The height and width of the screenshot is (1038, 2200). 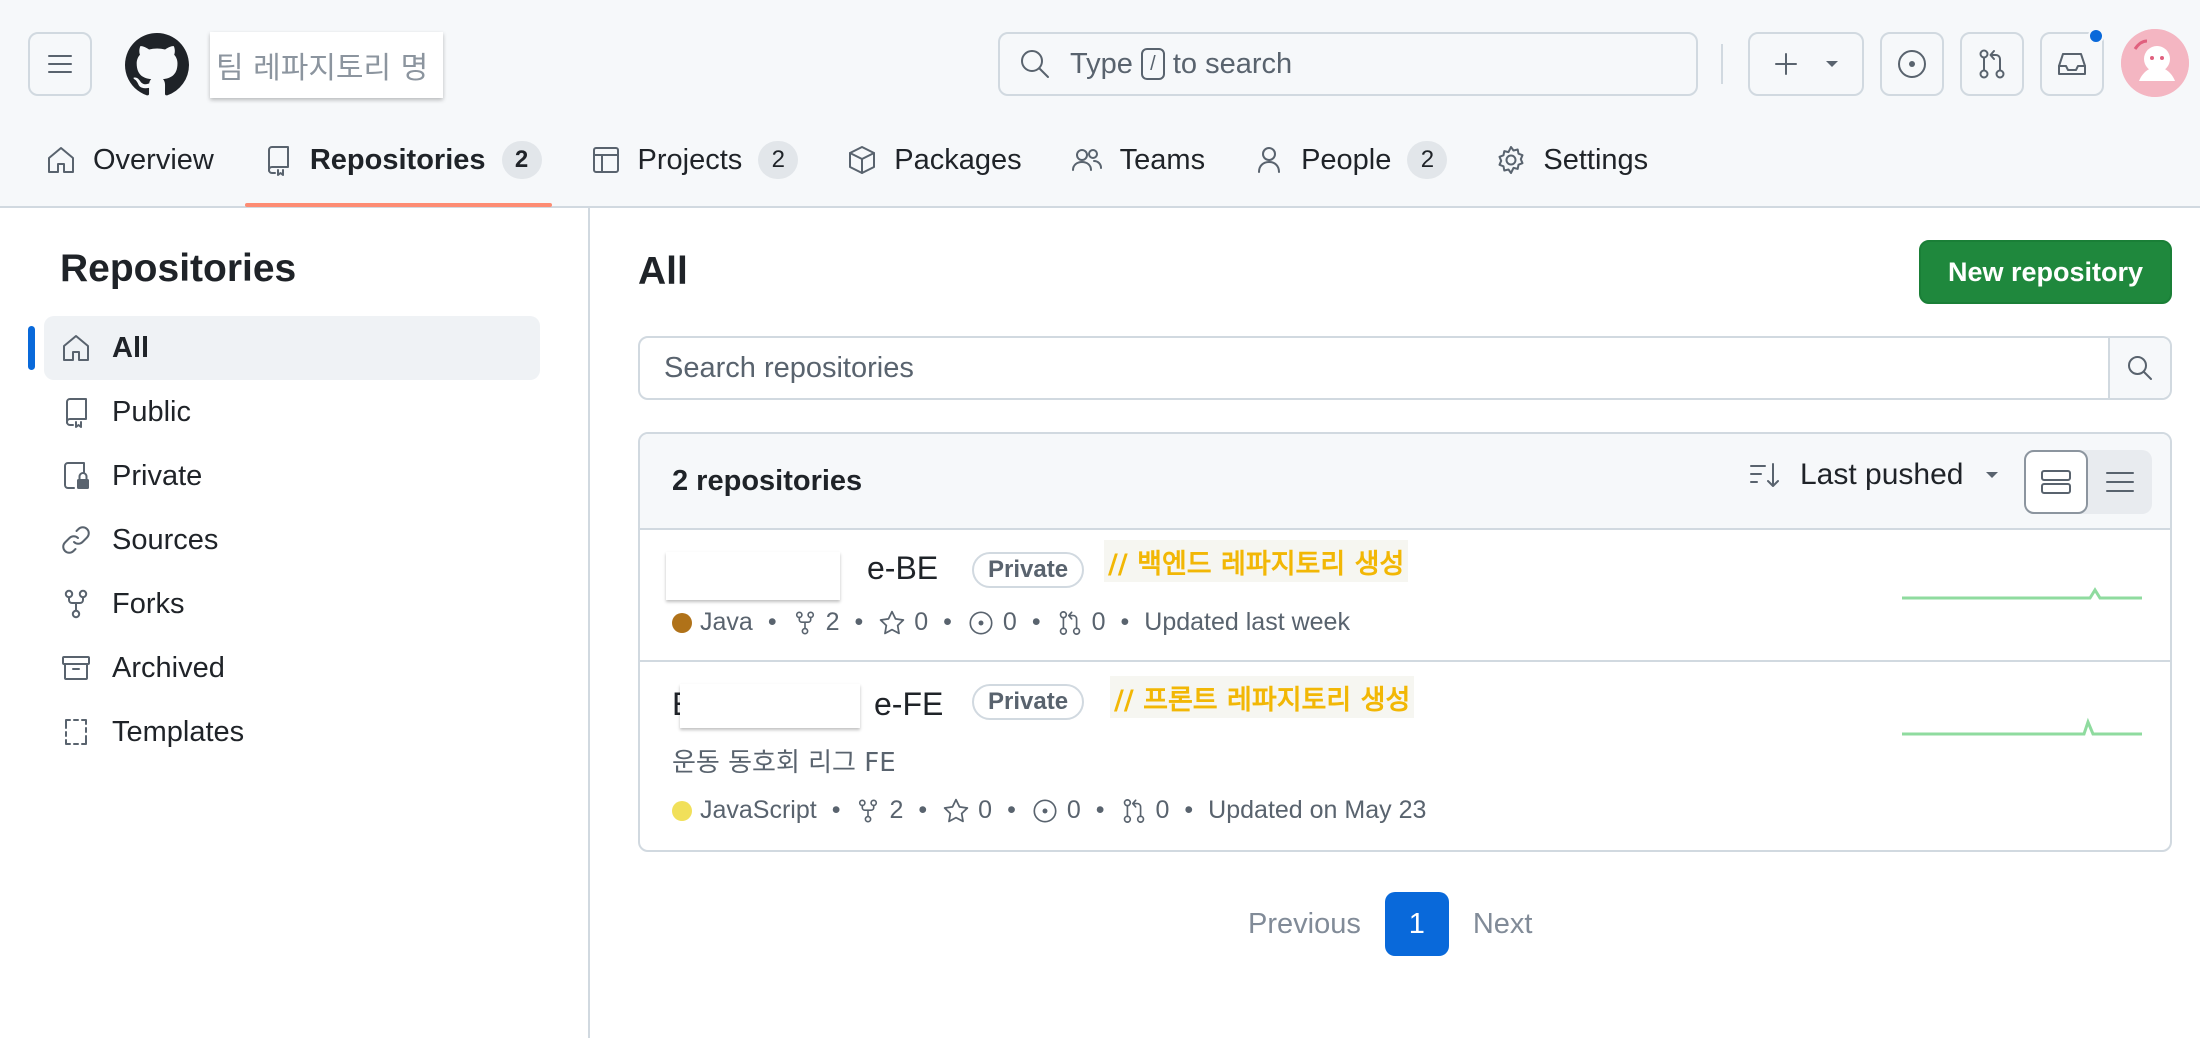 I want to click on sidebar-item-public: Public, so click(x=292, y=412).